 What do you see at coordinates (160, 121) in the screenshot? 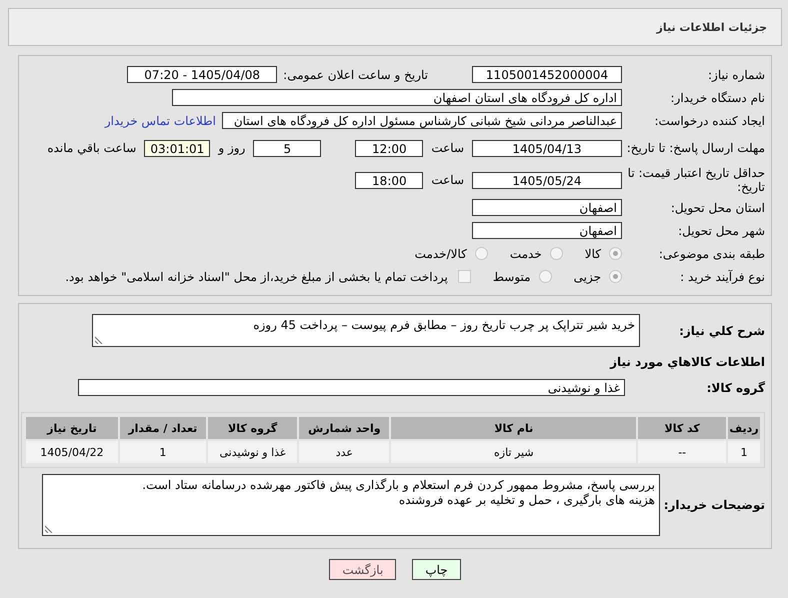
I see `contact-link: اطلاعات تماس خریدار` at bounding box center [160, 121].